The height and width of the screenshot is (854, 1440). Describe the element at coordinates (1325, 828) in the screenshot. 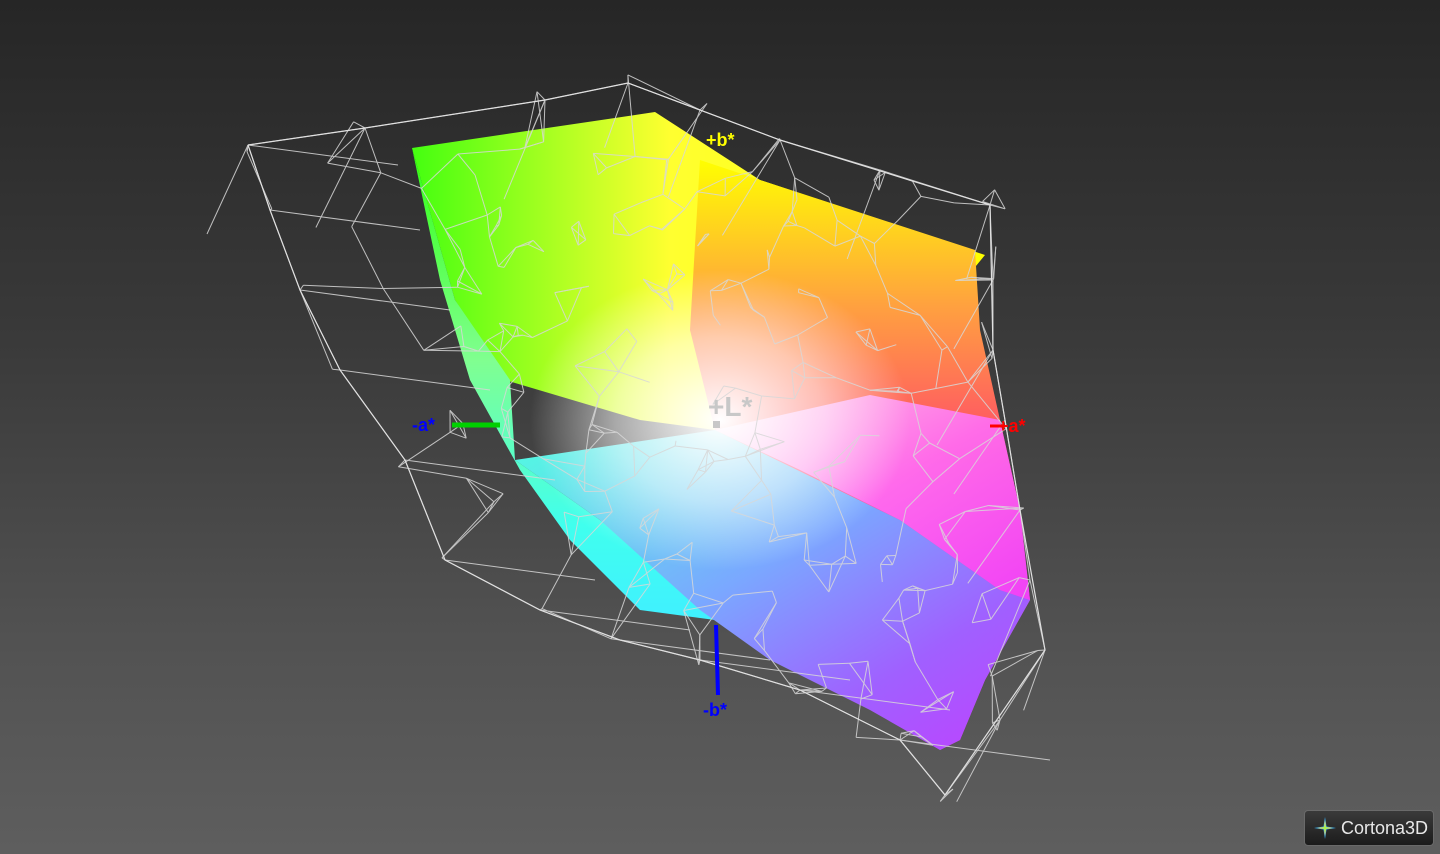

I see `cortona-star-icon` at that location.